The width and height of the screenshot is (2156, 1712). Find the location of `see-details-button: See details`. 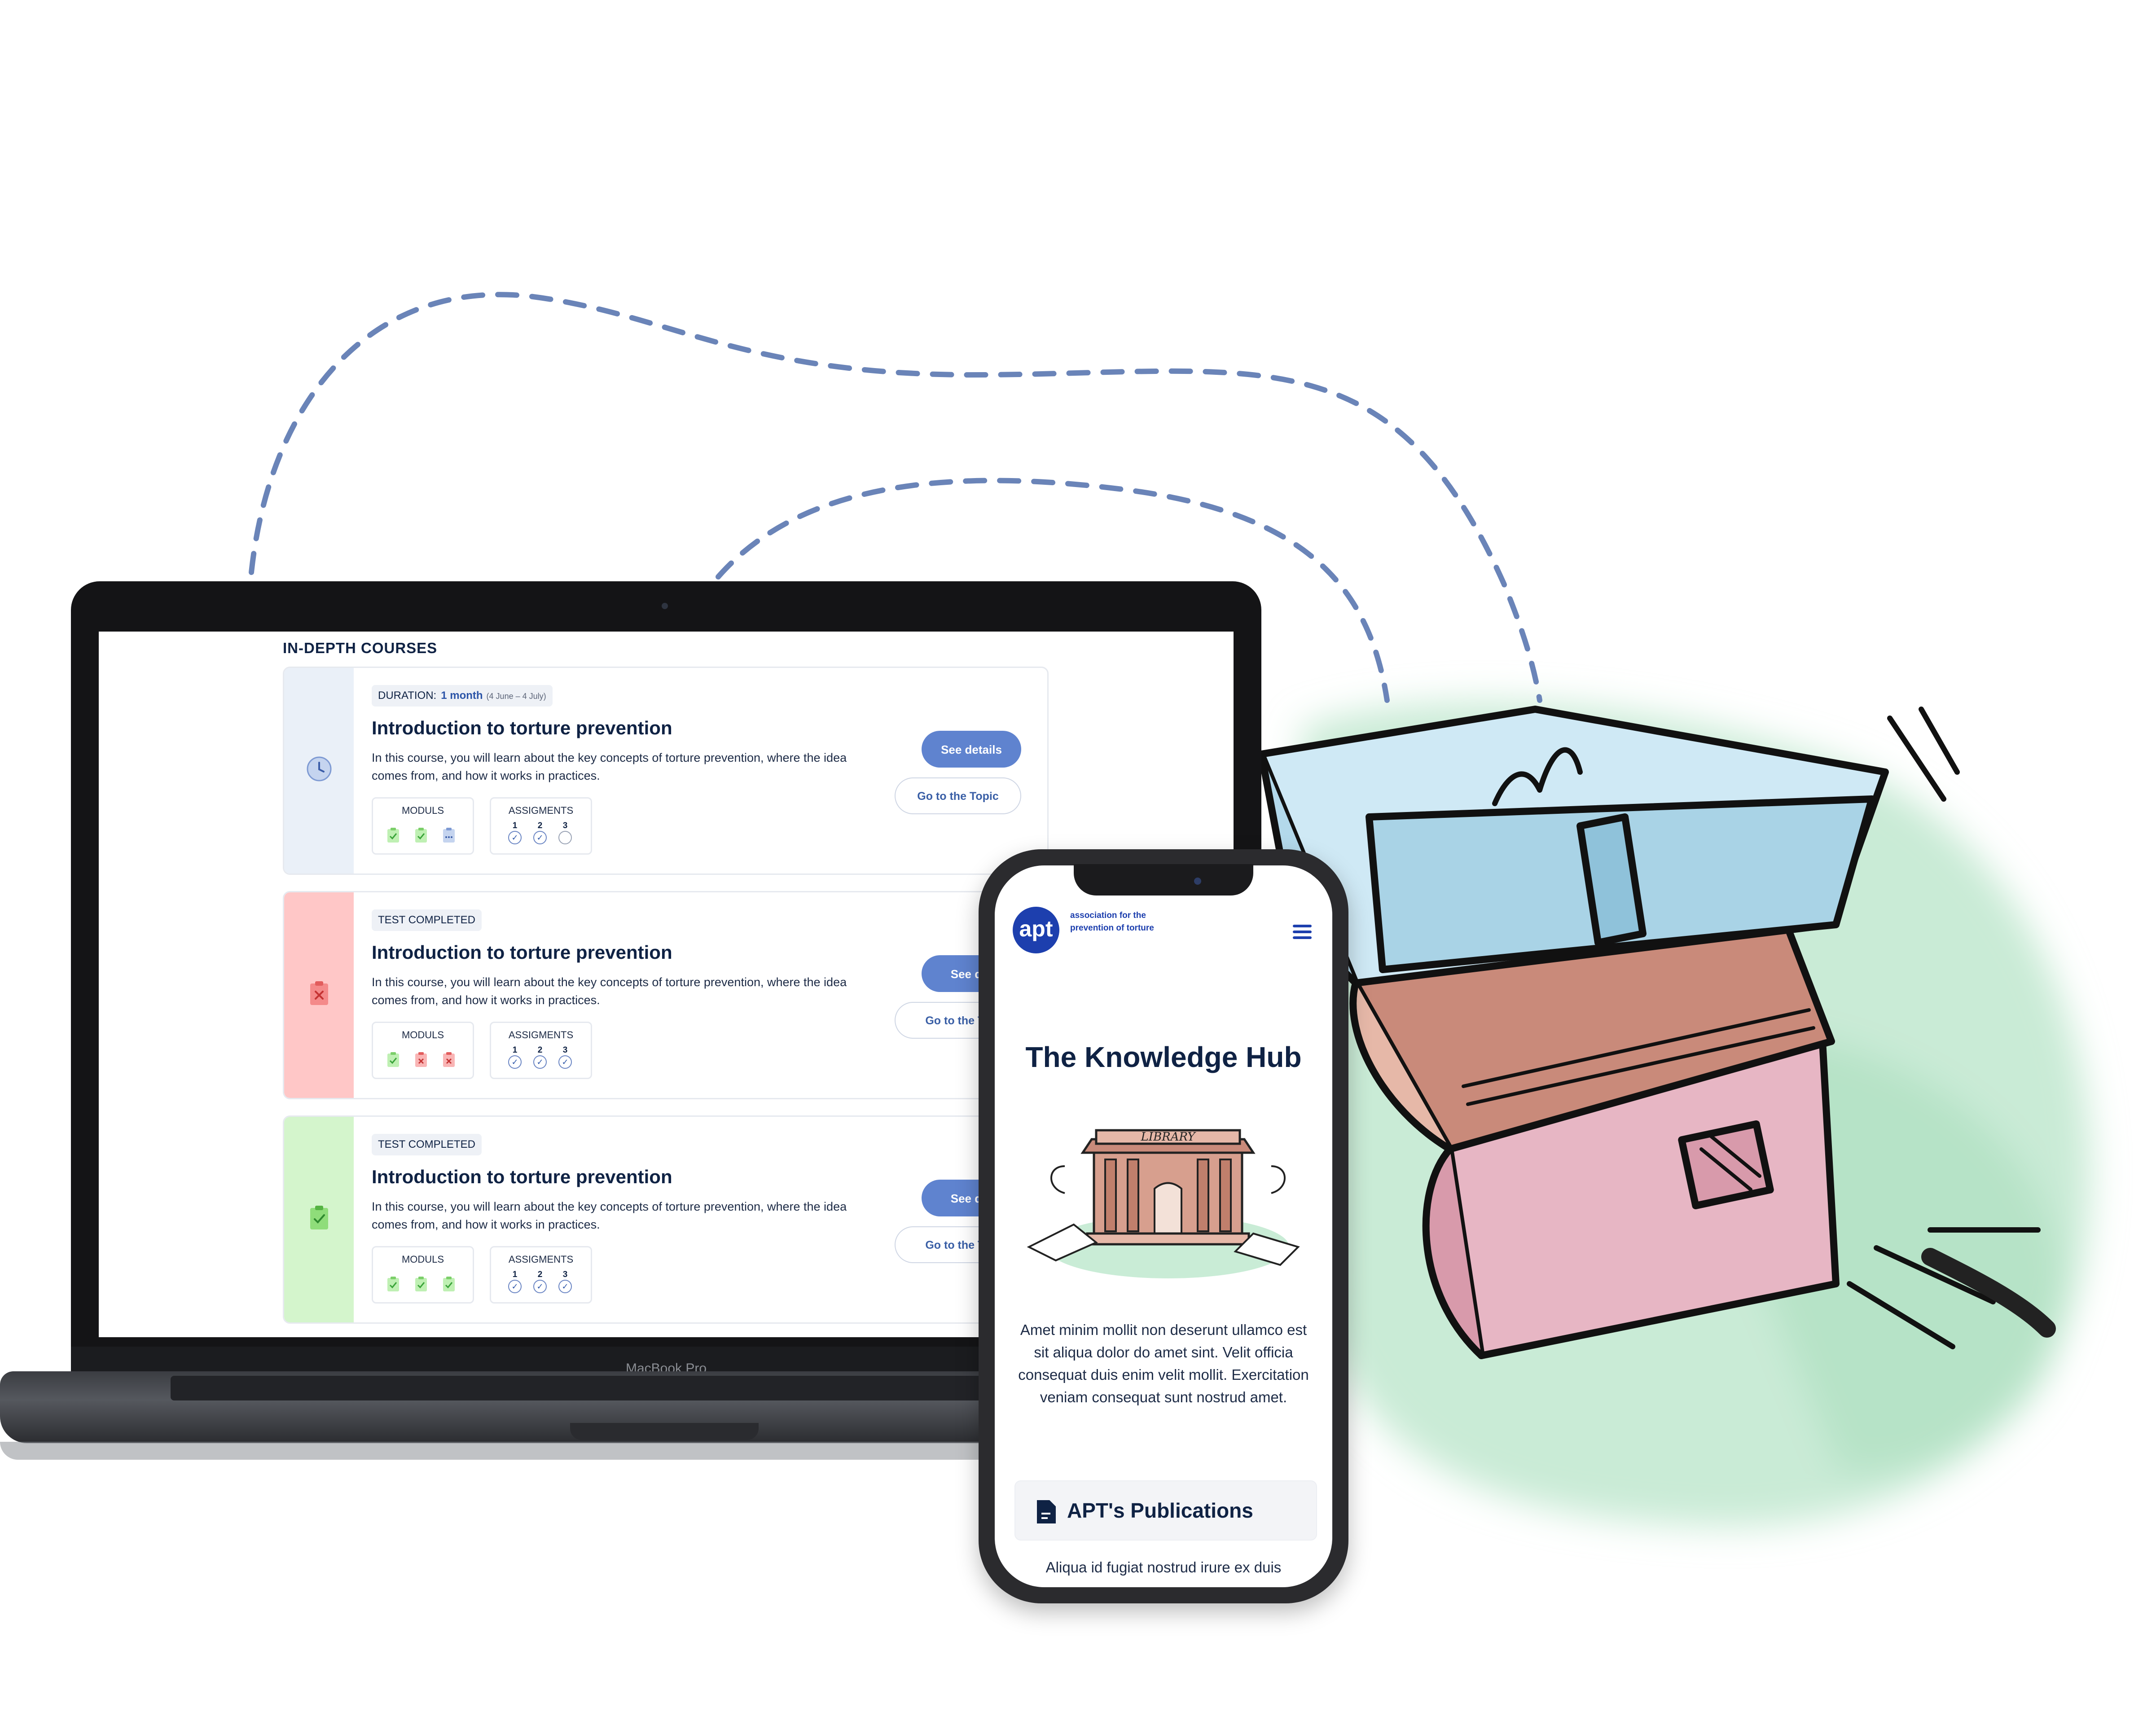

see-details-button: See details is located at coordinates (972, 749).